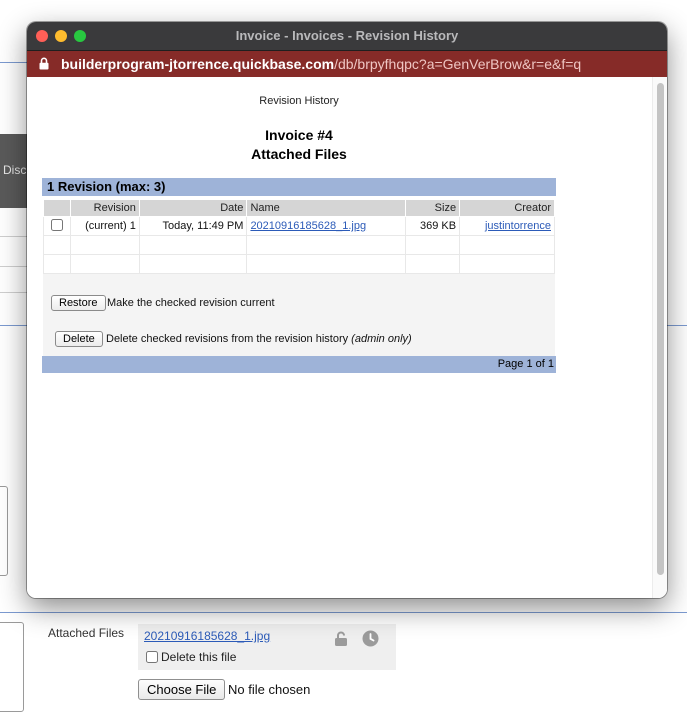 This screenshot has width=687, height=726. I want to click on column-header-creator: Creator, so click(507, 208).